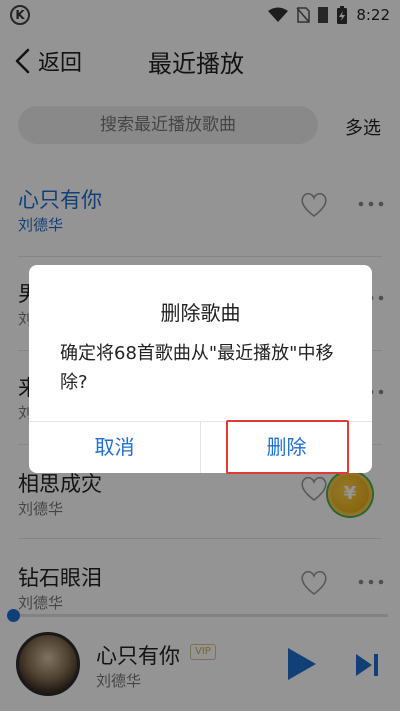 This screenshot has width=400, height=711. Describe the element at coordinates (114, 447) in the screenshot. I see `cancel-button: 取消` at that location.